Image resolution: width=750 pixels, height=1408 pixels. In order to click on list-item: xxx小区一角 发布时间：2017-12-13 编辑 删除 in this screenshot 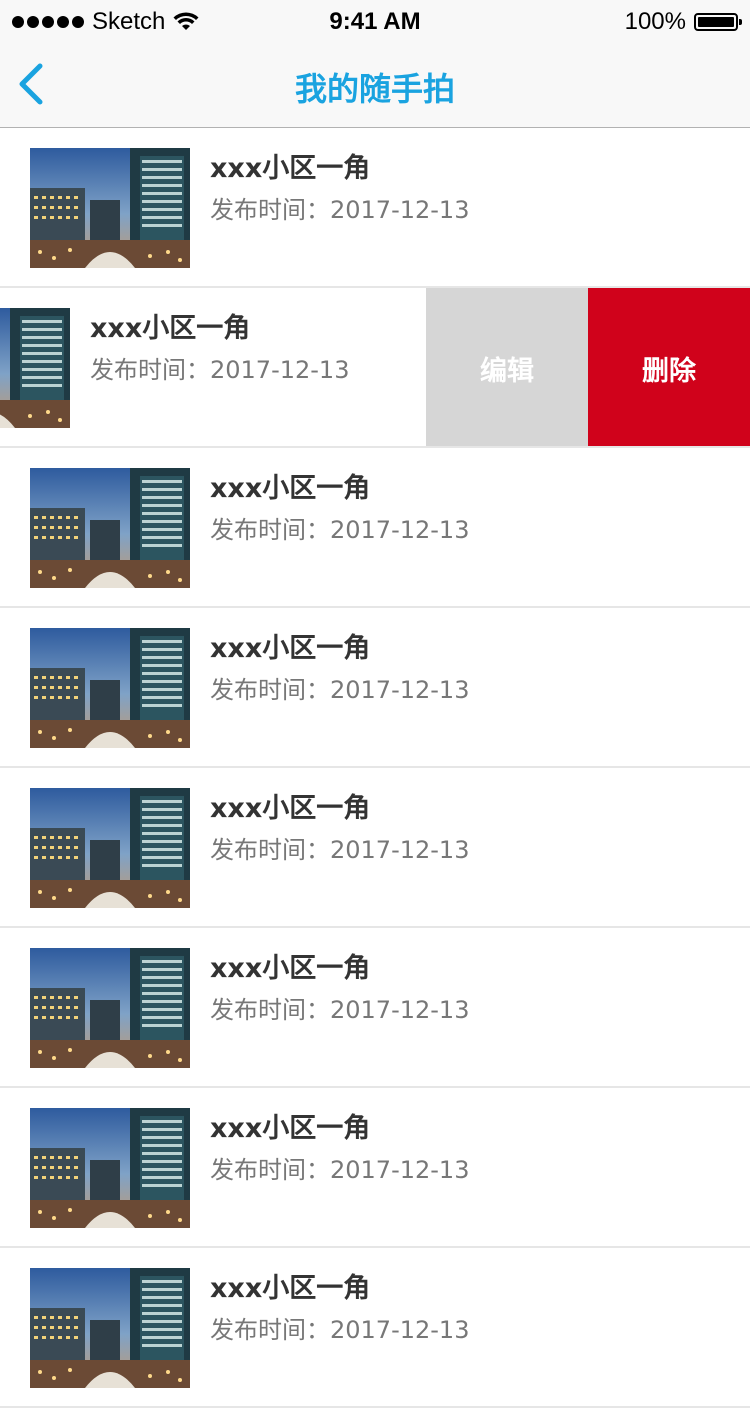, I will do `click(375, 368)`.